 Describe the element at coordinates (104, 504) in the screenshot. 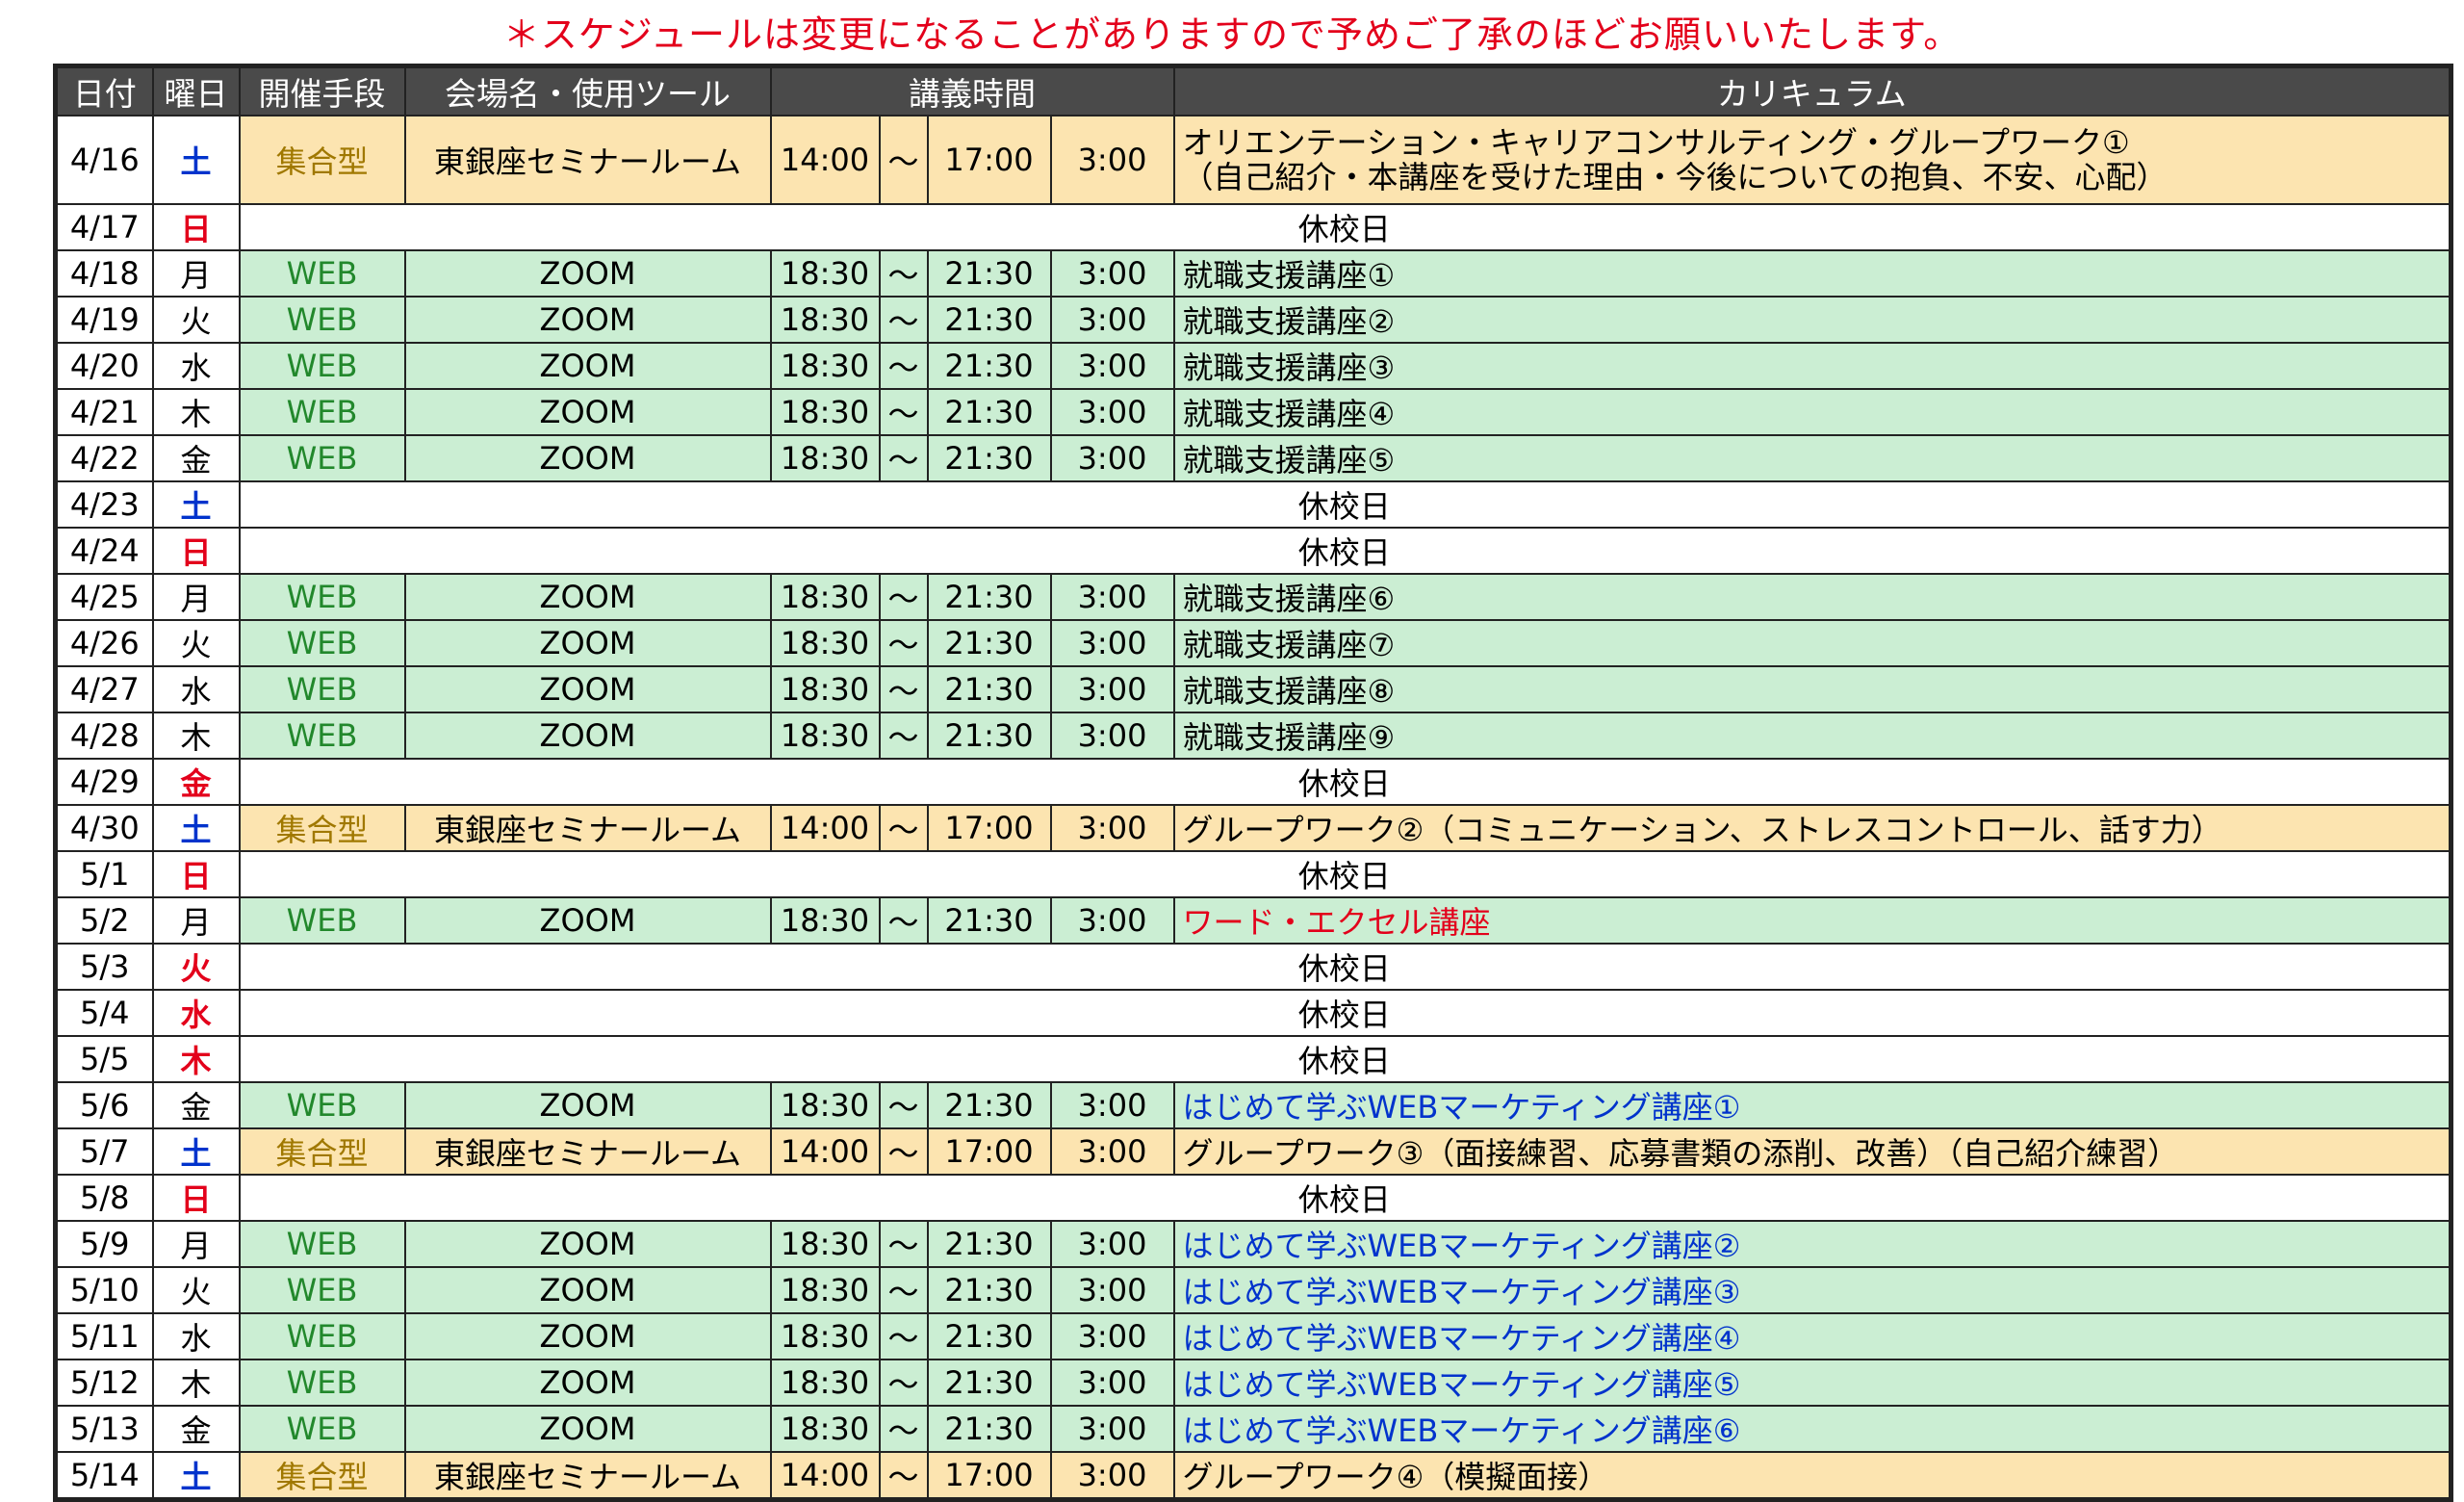

I see `date-cell: 4/23` at that location.